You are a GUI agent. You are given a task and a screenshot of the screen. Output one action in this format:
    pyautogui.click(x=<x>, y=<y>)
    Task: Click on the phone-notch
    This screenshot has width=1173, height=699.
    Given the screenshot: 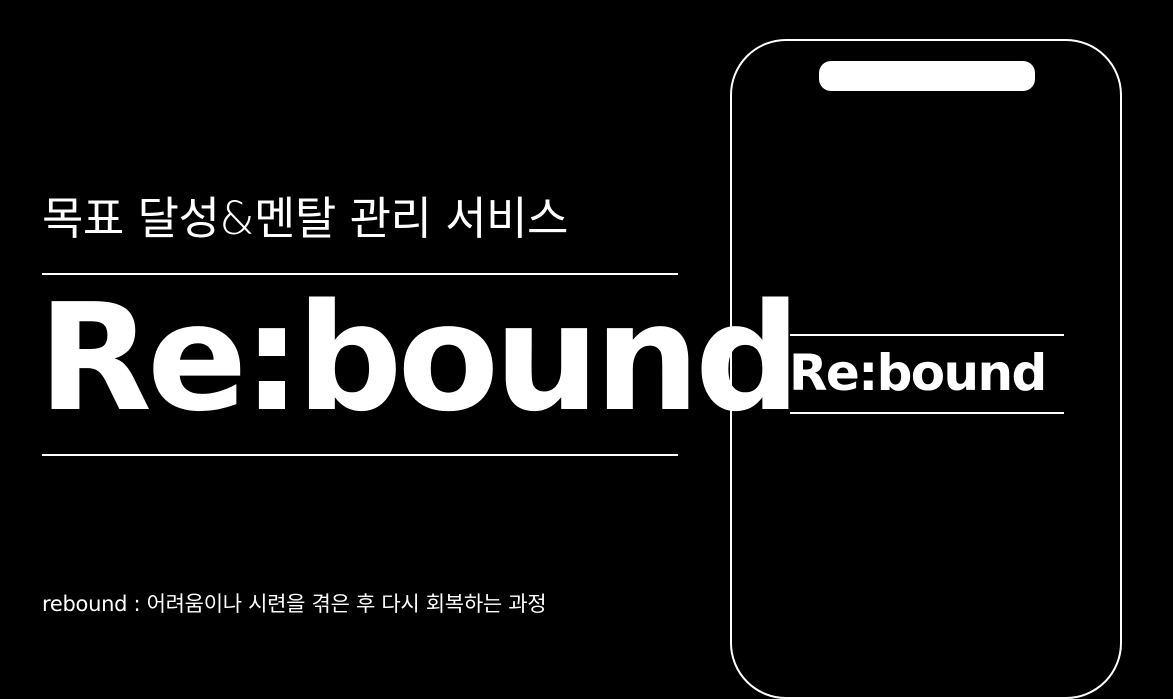 What is the action you would take?
    pyautogui.click(x=927, y=76)
    